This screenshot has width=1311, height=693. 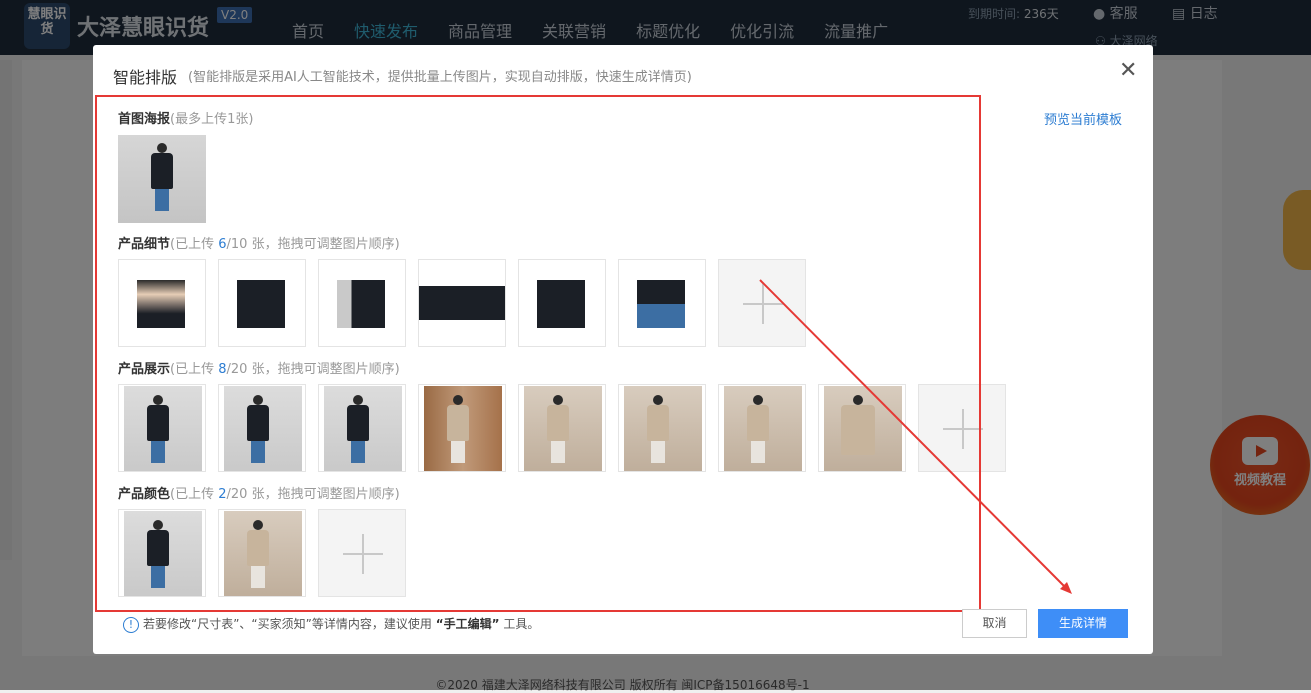 I want to click on manual-edit-tool: “手工编辑”, so click(x=468, y=624).